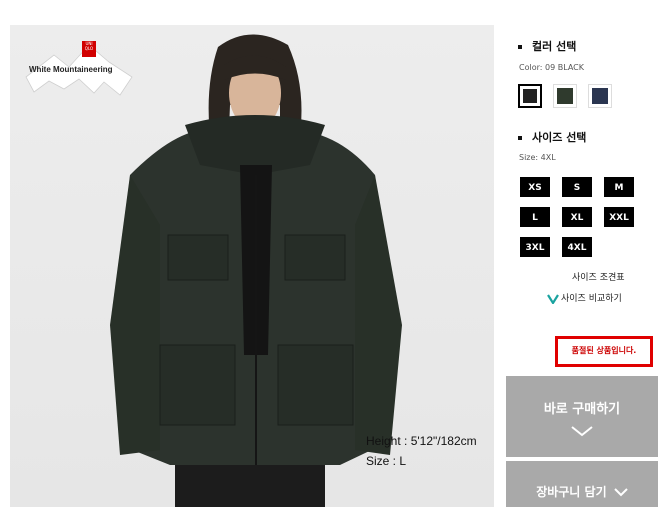  What do you see at coordinates (386, 461) in the screenshot?
I see `model-size: Size : L` at bounding box center [386, 461].